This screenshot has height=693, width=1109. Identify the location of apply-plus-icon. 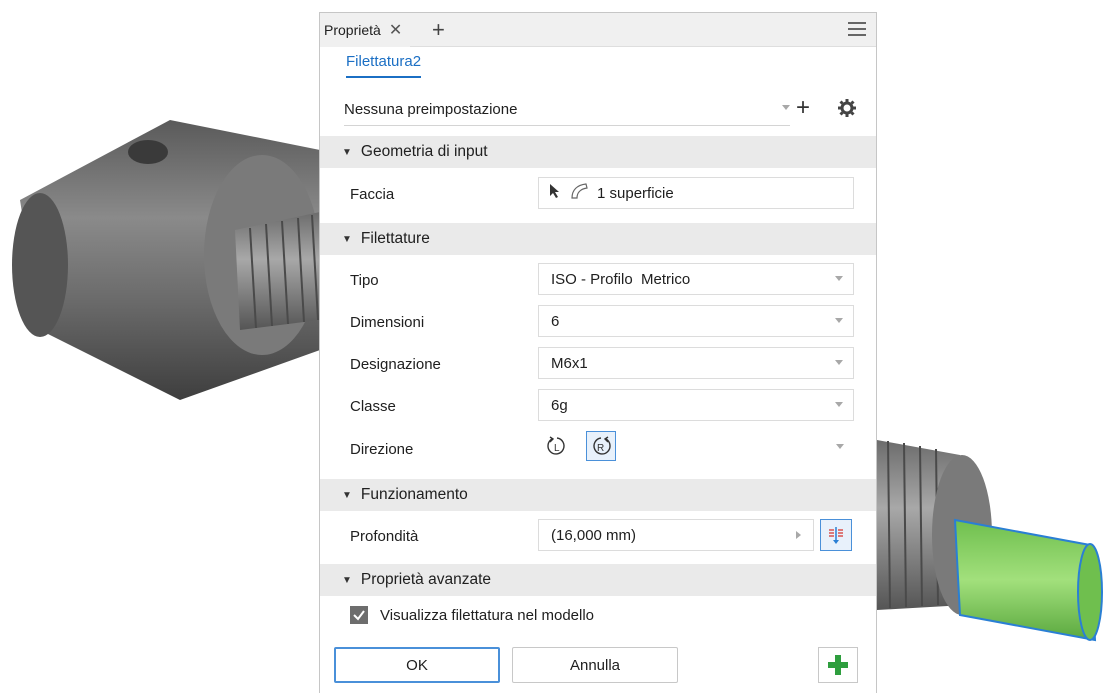
(838, 665).